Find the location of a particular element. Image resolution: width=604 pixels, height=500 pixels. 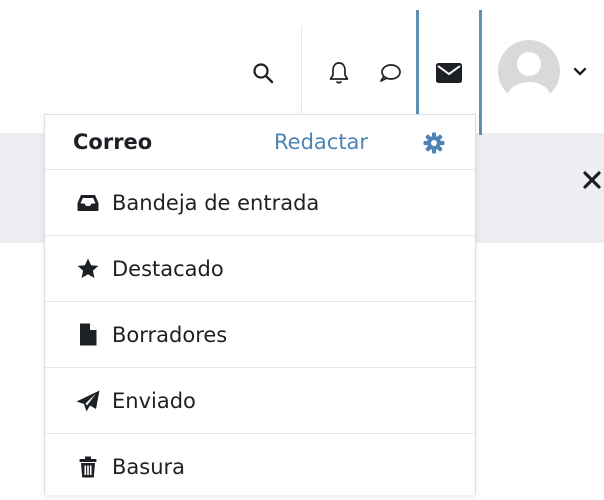

menu-item-starred: Destacado is located at coordinates (260, 269).